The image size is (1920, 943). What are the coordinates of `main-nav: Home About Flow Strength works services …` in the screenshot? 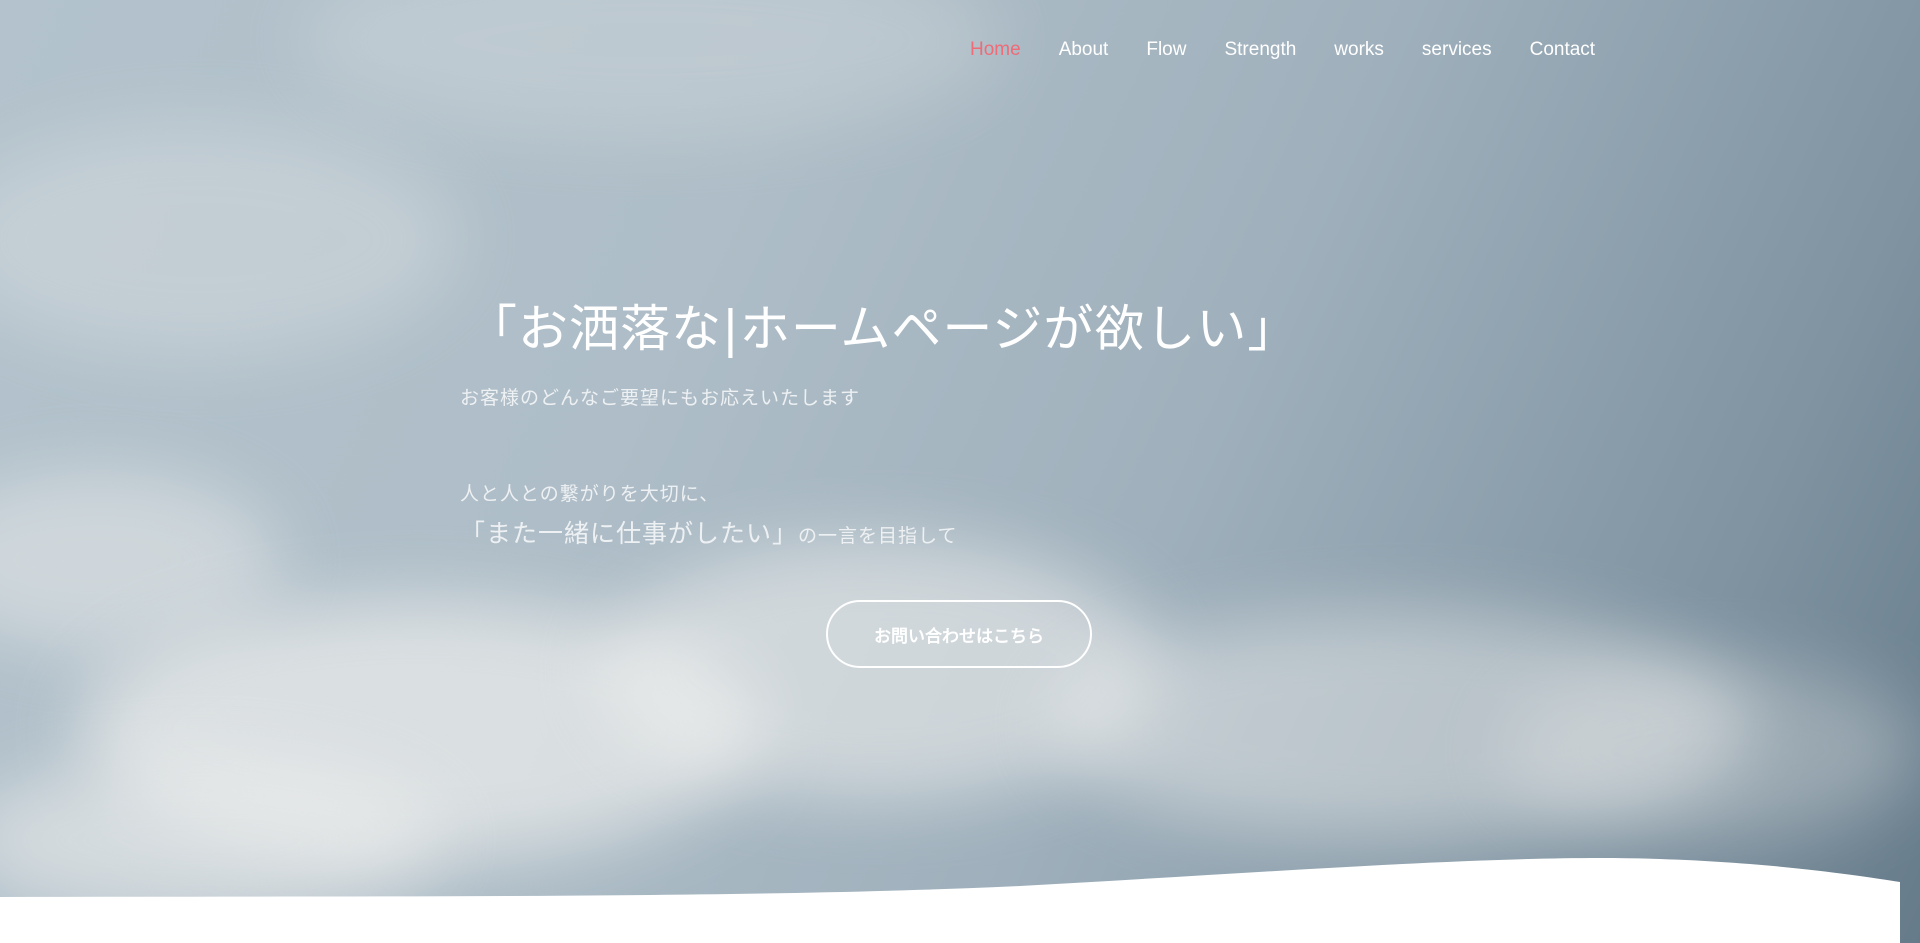 It's located at (1301, 50).